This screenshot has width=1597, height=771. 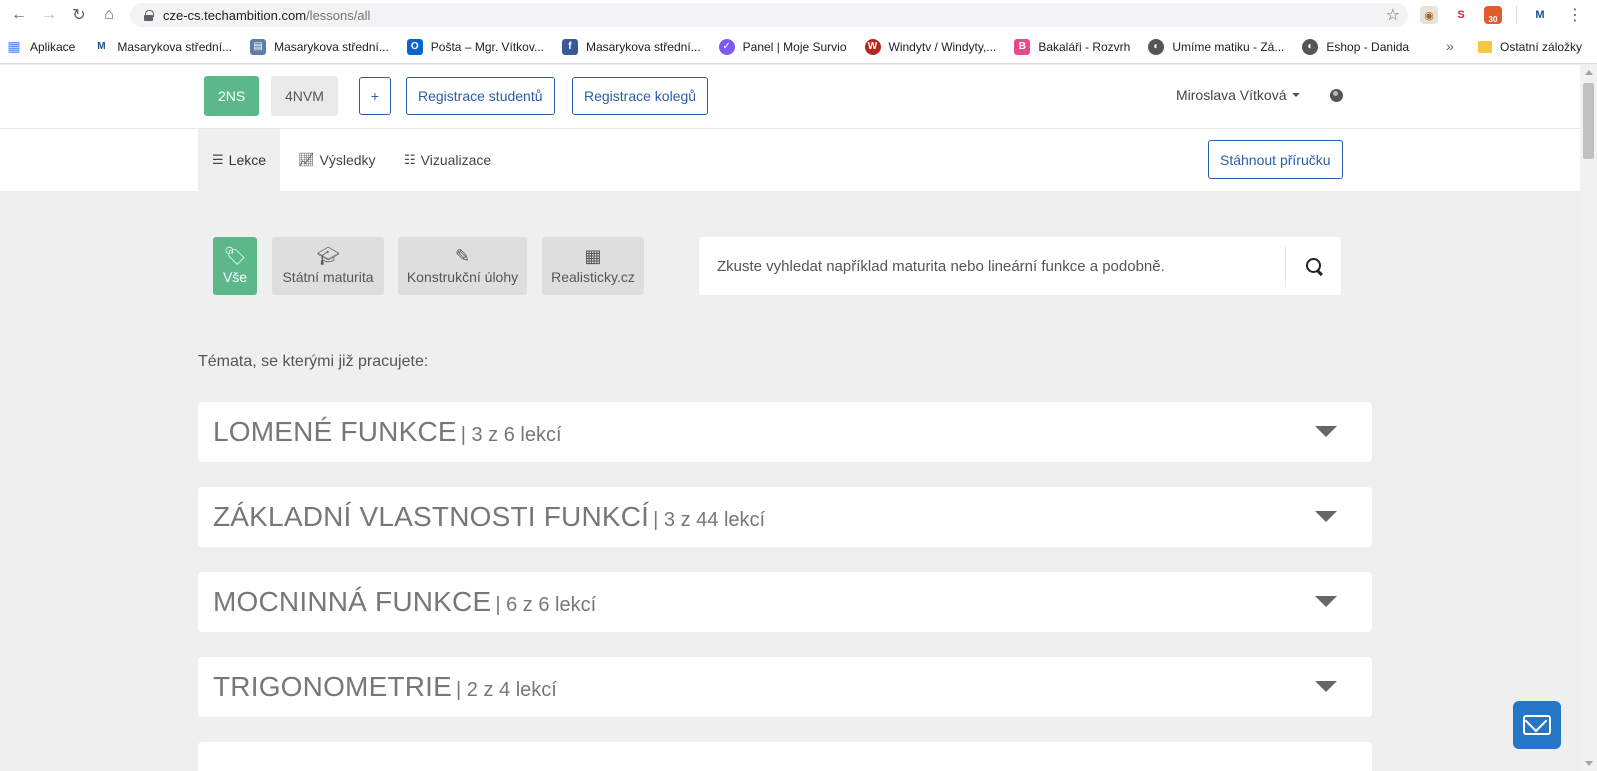 I want to click on class-tab-4nvm: 4NVM, so click(x=304, y=96).